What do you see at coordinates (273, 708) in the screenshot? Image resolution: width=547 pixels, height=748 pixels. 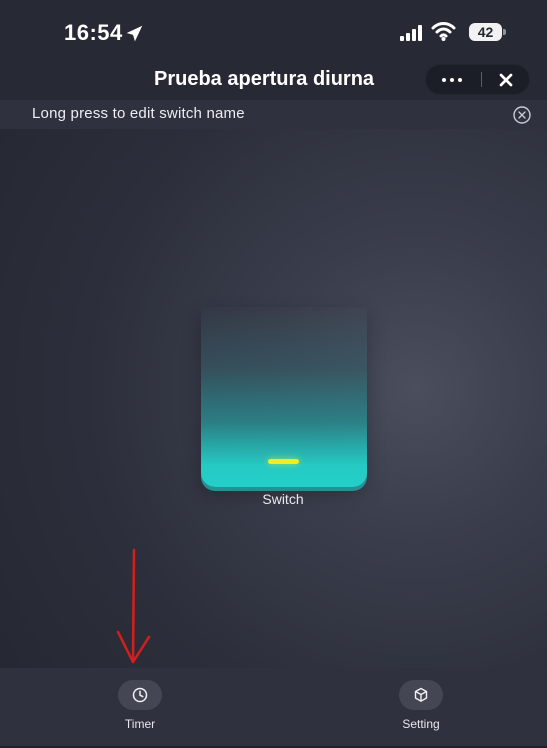 I see `bottom-toolbar: Timer Setting` at bounding box center [273, 708].